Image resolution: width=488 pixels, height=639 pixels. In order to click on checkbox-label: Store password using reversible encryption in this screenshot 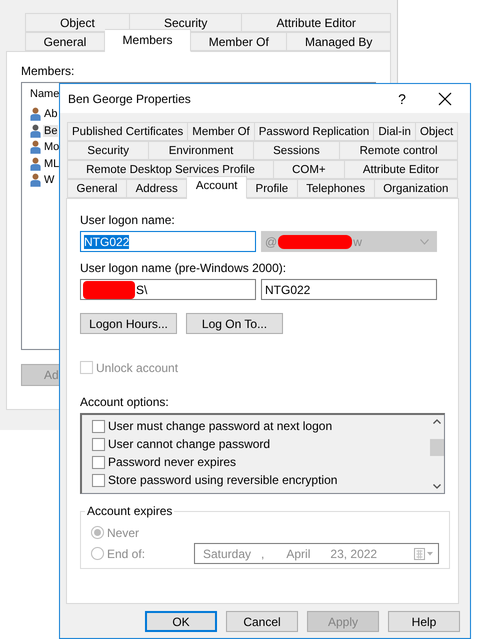, I will do `click(223, 480)`.